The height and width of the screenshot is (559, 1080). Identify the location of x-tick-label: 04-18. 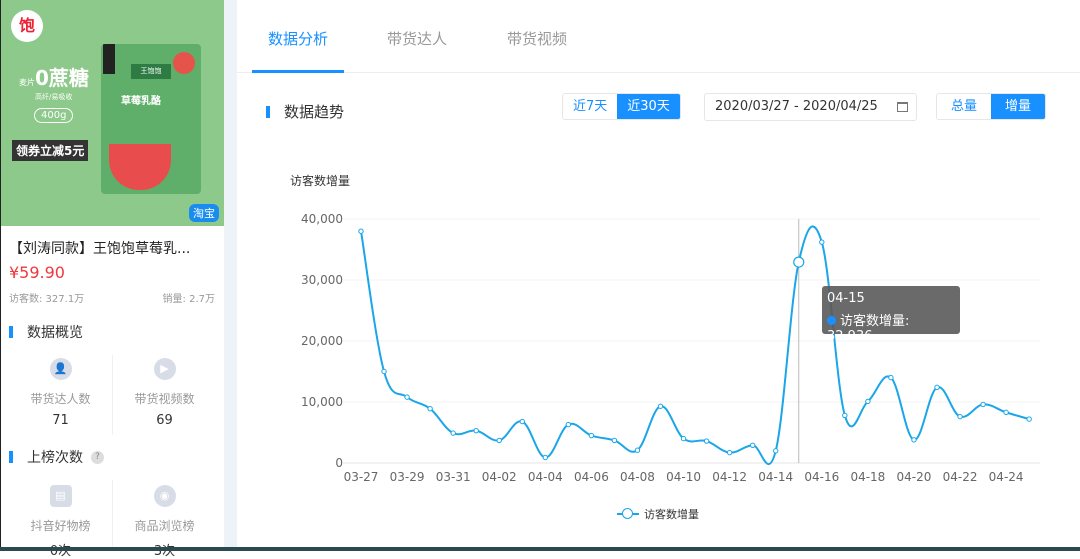
(867, 477).